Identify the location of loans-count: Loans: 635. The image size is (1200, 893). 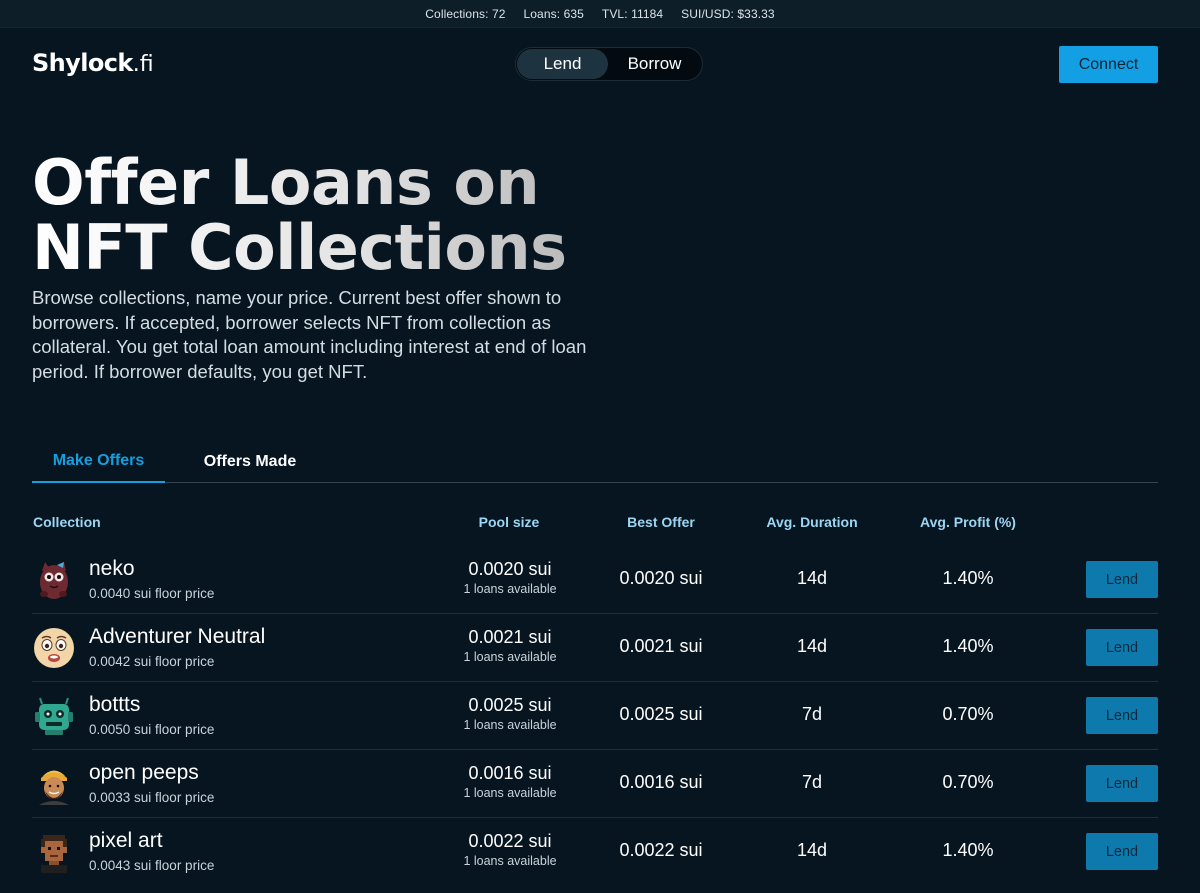
(553, 13).